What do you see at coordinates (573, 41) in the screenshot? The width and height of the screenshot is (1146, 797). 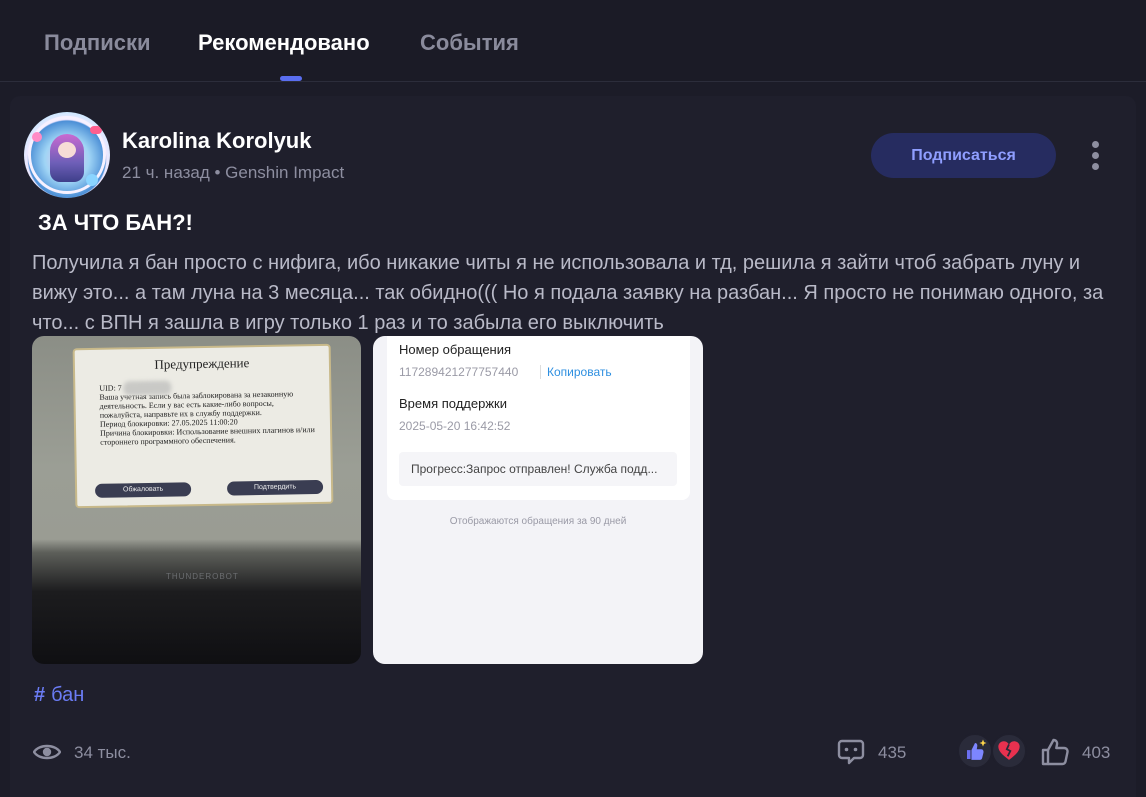 I see `feed-tabs-bar: Подписки Рекомендовано События` at bounding box center [573, 41].